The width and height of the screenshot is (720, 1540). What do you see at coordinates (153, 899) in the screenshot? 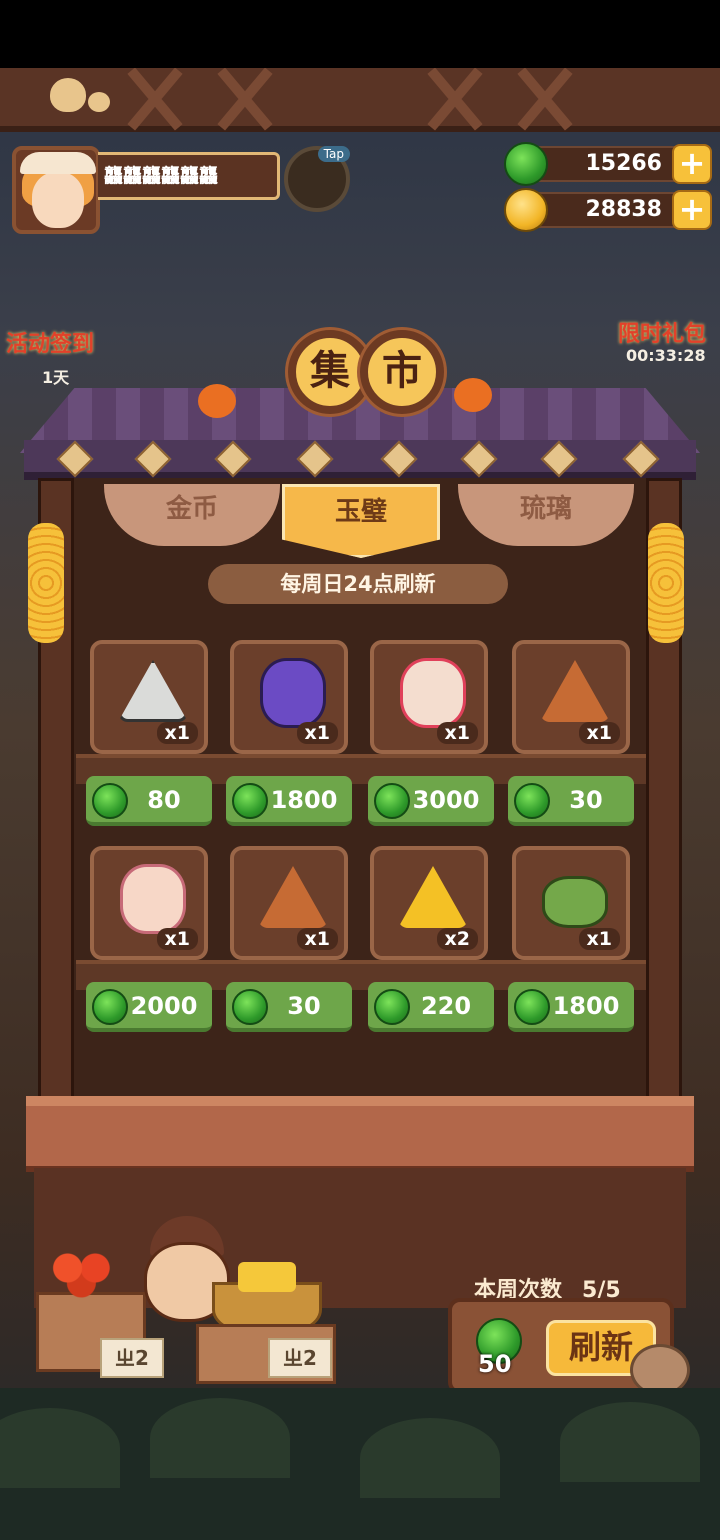
I see `pink-hair-character-icon` at bounding box center [153, 899].